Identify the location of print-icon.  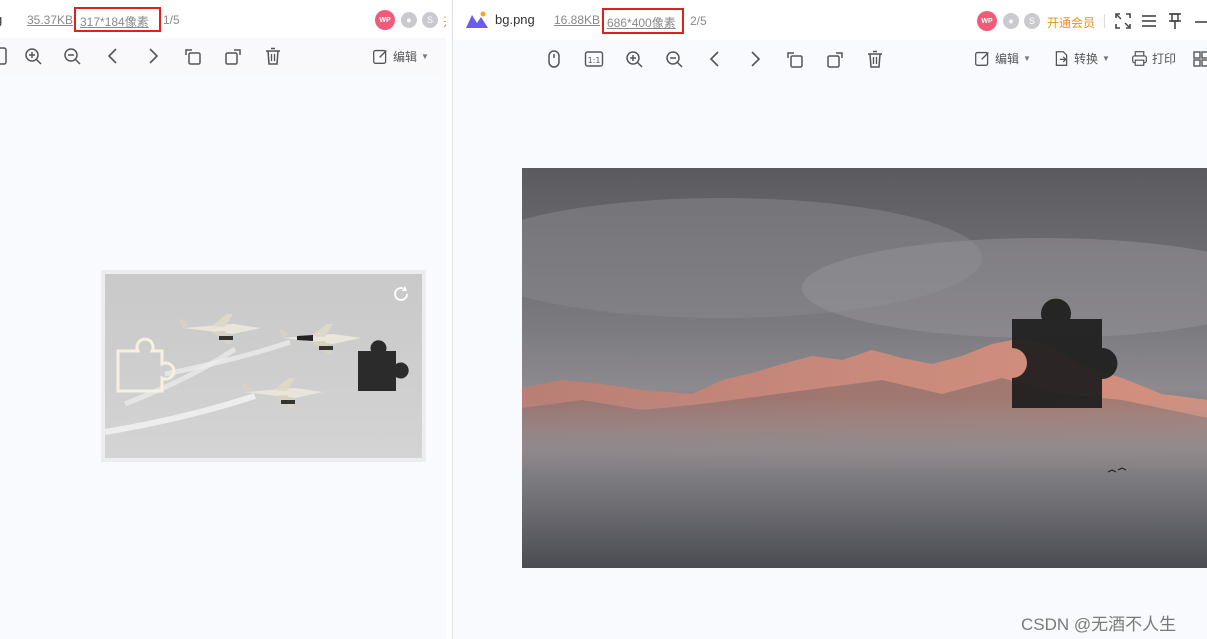
(1139, 58).